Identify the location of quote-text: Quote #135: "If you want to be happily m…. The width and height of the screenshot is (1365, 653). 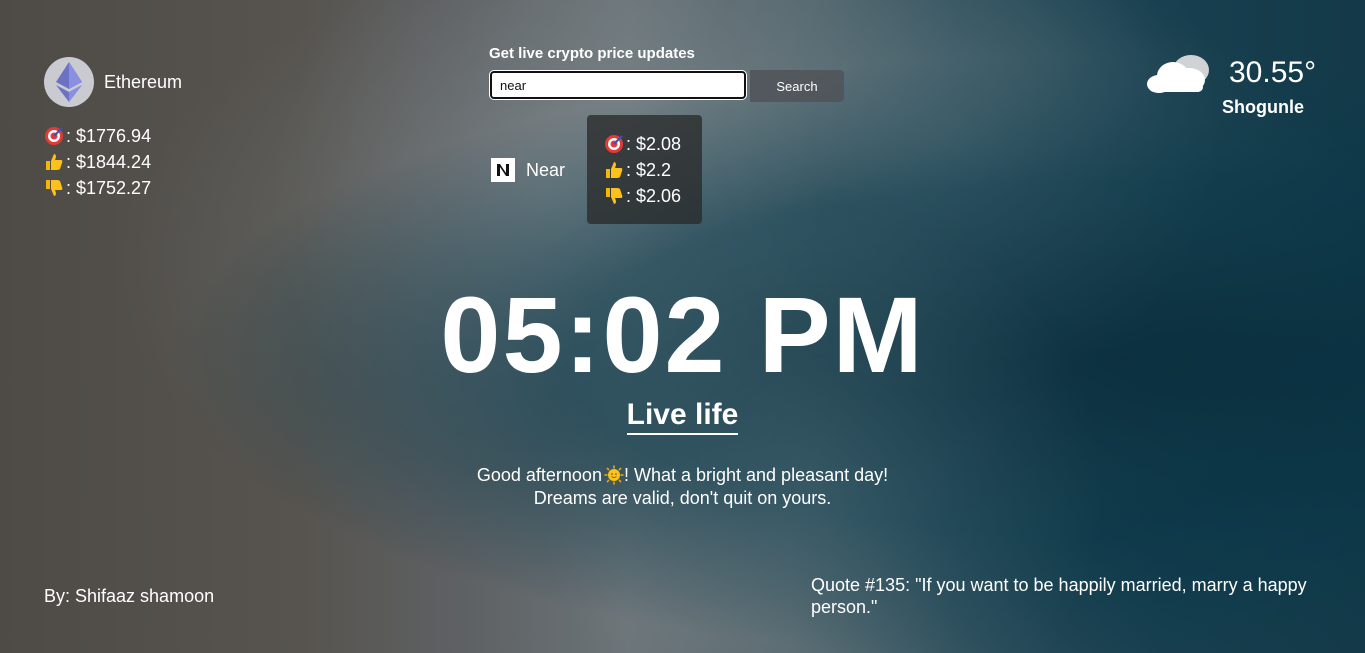
(1059, 596).